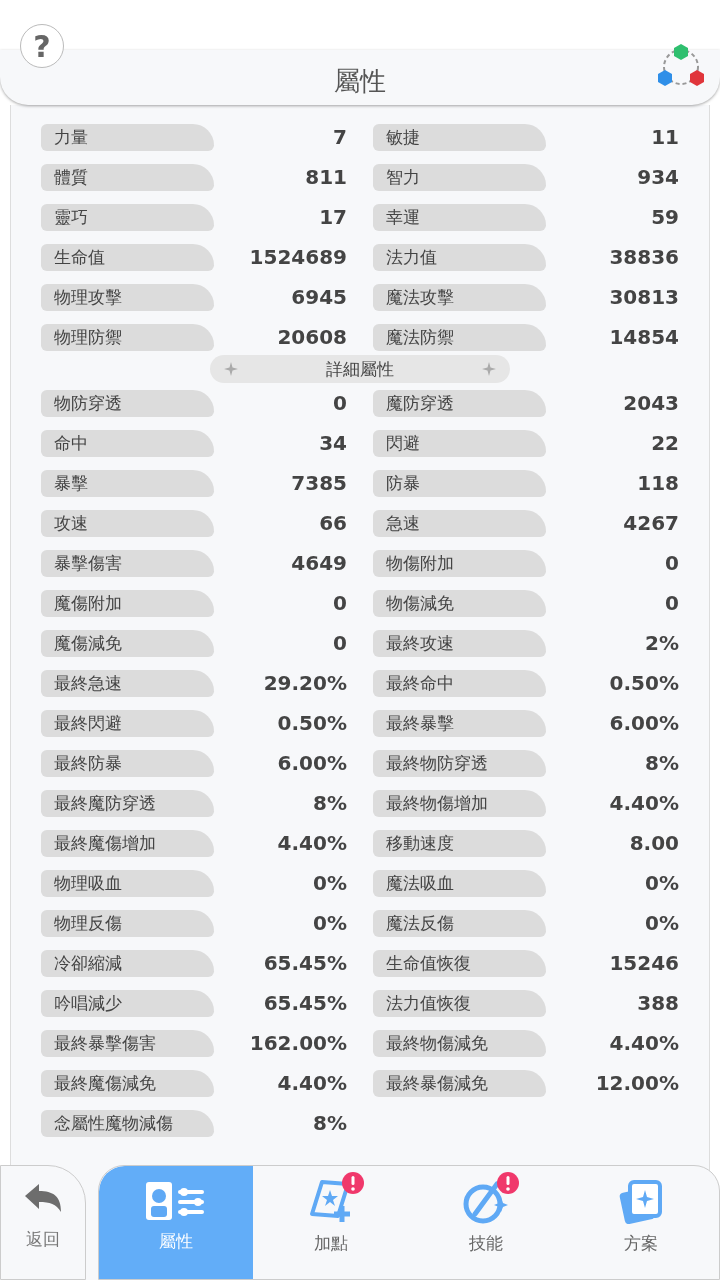 This screenshot has height=1280, width=720. Describe the element at coordinates (644, 963) in the screenshot. I see `stat-value: 15246` at that location.